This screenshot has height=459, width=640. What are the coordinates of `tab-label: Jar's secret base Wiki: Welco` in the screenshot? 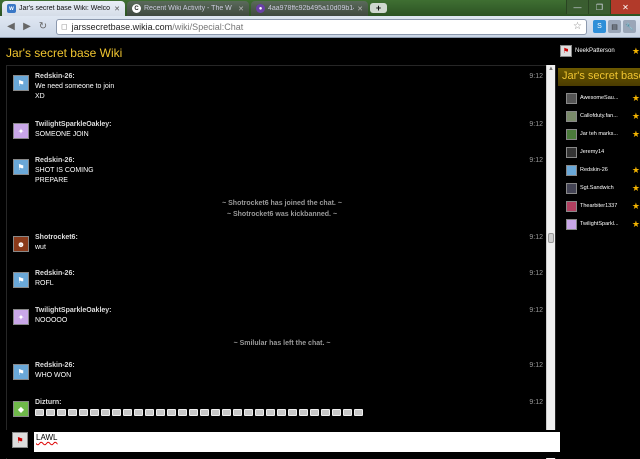 It's located at (65, 8).